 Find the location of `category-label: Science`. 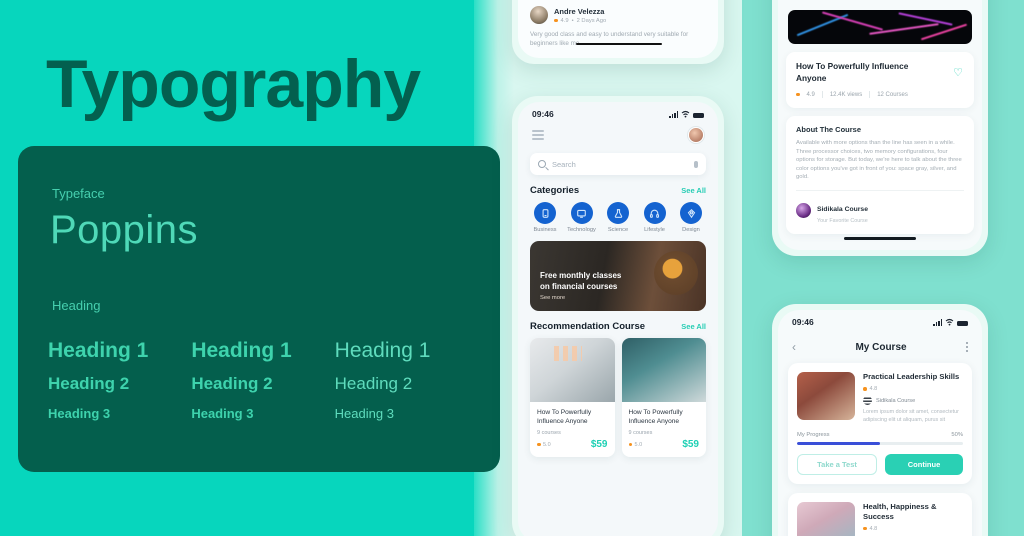

category-label: Science is located at coordinates (618, 230).